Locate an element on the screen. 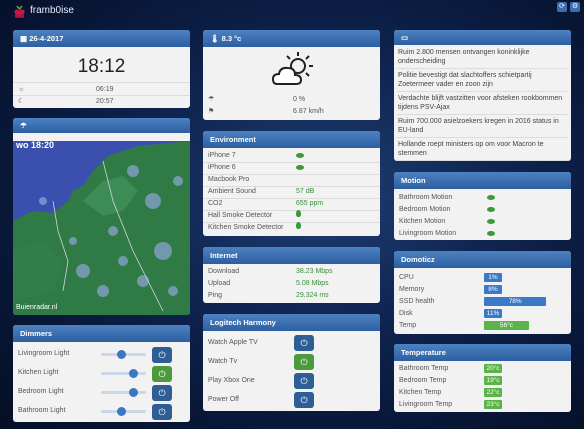 This screenshot has height=429, width=584. environment-label: iPhone 7 is located at coordinates (222, 155).